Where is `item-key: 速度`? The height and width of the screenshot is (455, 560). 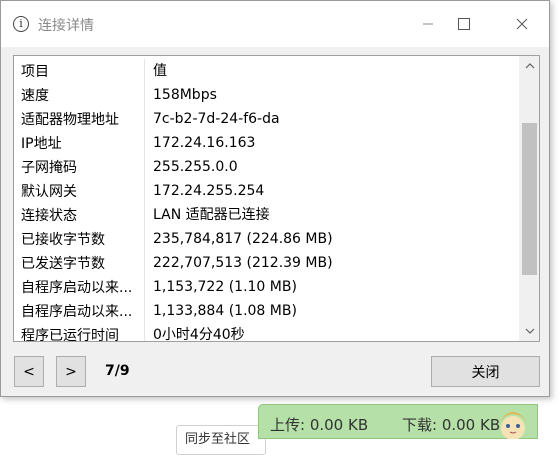
item-key: 速度 is located at coordinates (35, 96).